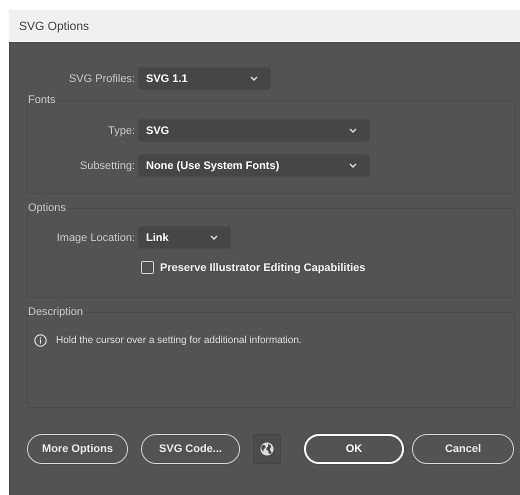 The height and width of the screenshot is (495, 520). Describe the element at coordinates (463, 449) in the screenshot. I see `dialog-button: Cancel` at that location.